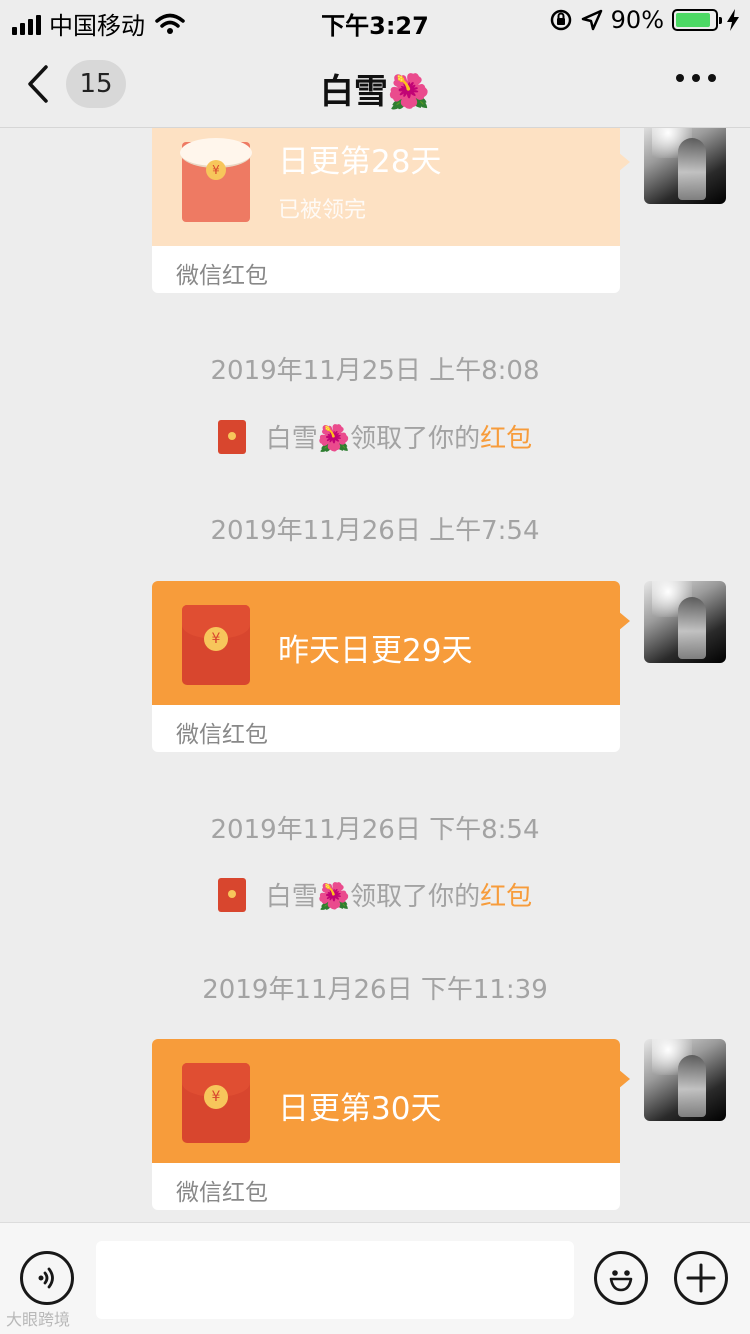 Image resolution: width=750 pixels, height=1334 pixels. I want to click on red-packet-message: ¥ 昨天日更29天 微信红包, so click(386, 666).